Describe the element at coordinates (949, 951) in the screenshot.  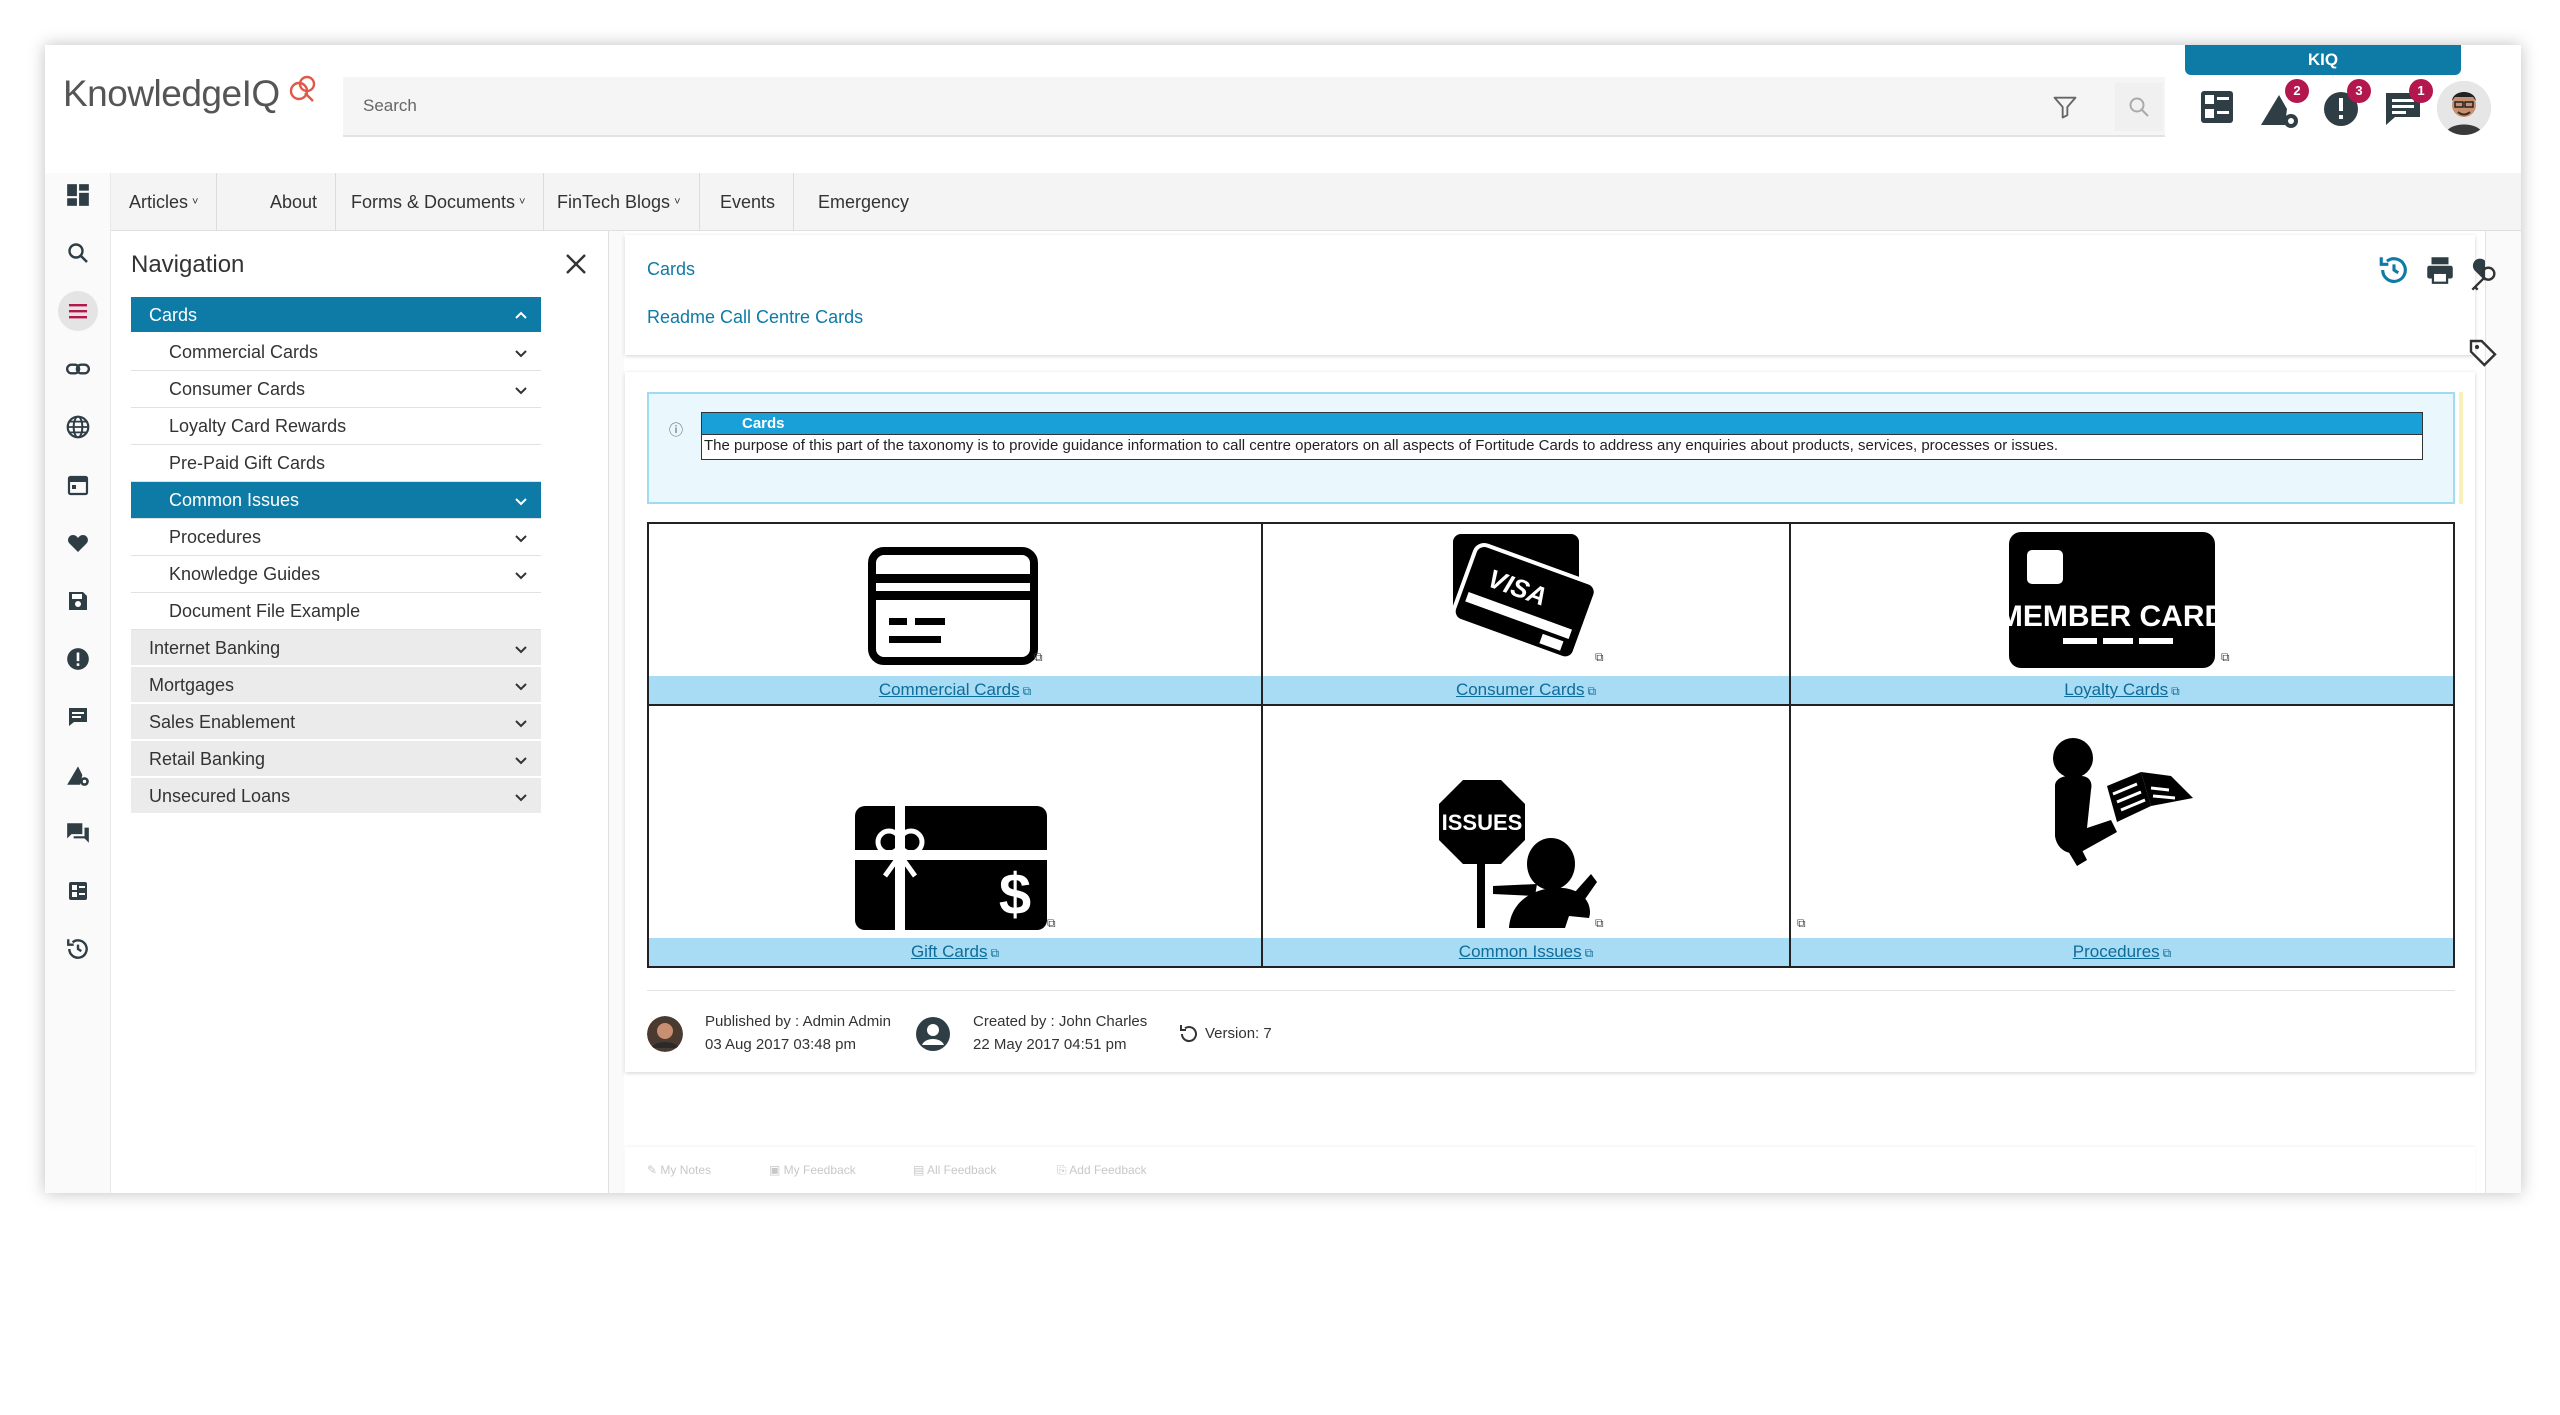
I see `tile-link: Gift Cards` at that location.